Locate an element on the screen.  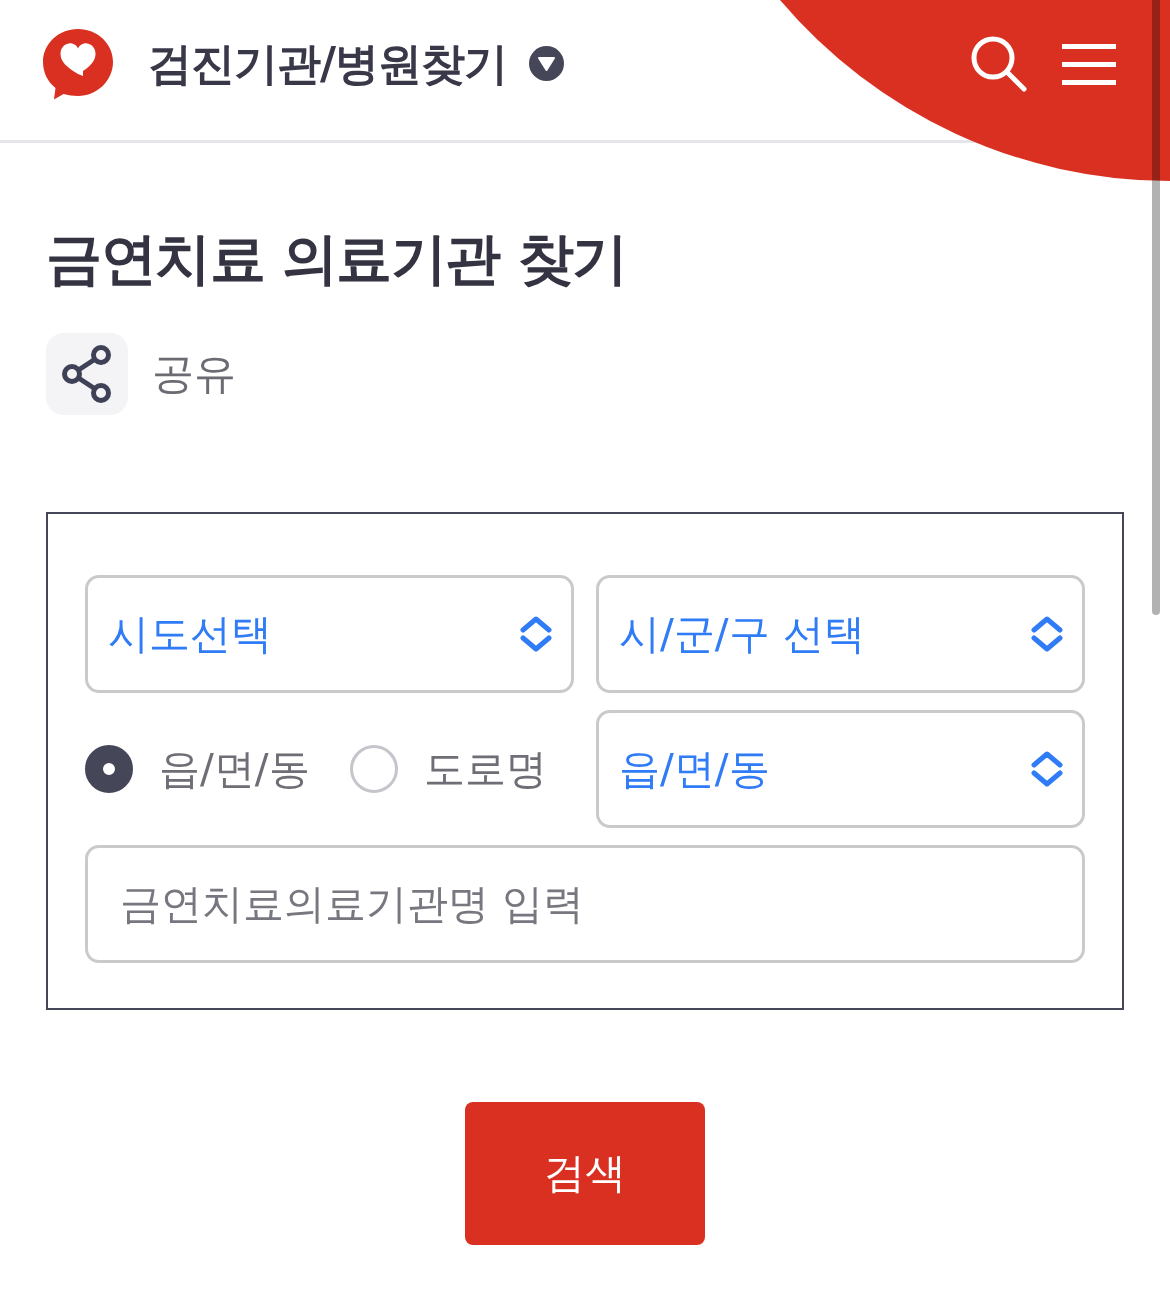
name-search-input: 금연치료의료기관명 입력 is located at coordinates (585, 904).